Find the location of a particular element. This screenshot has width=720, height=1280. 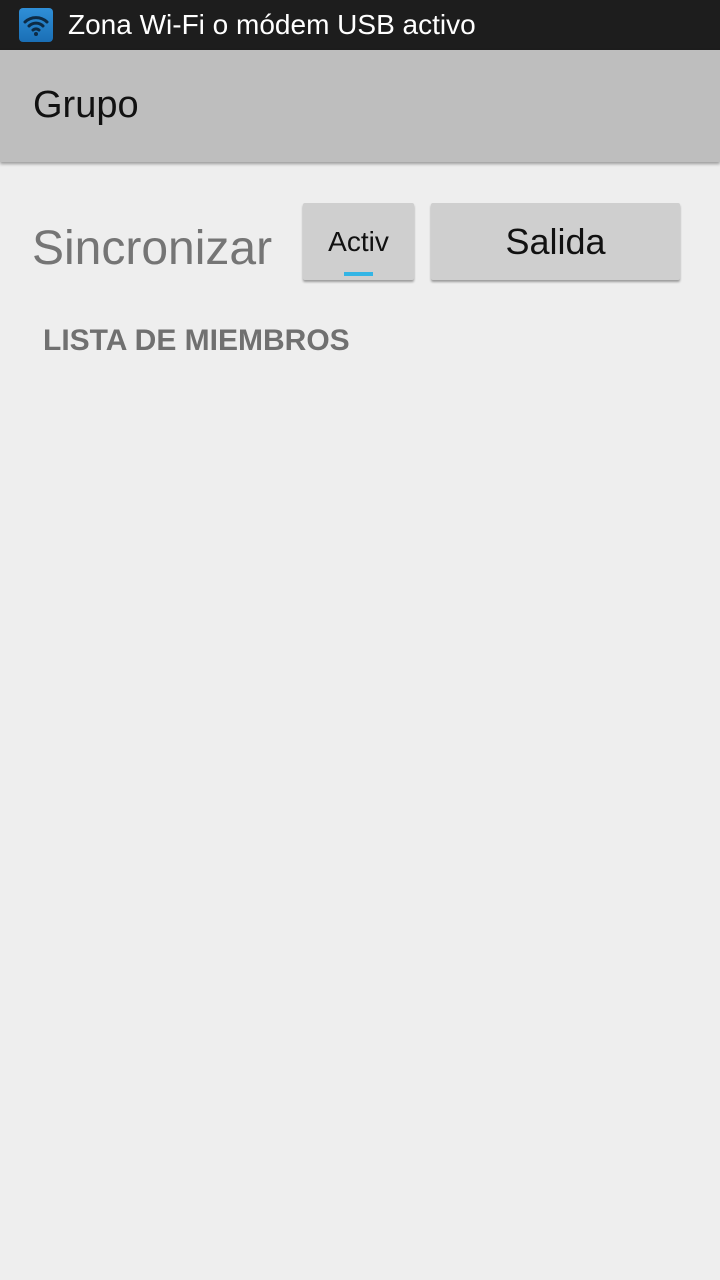

notification-text: Zona Wi-Fi o módem USB activo is located at coordinates (272, 24).